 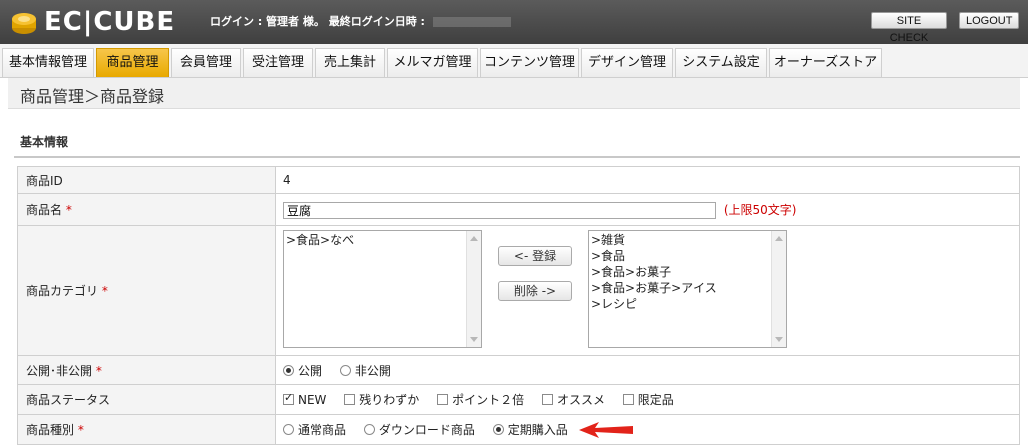 I want to click on checkbox-new, so click(x=288, y=398).